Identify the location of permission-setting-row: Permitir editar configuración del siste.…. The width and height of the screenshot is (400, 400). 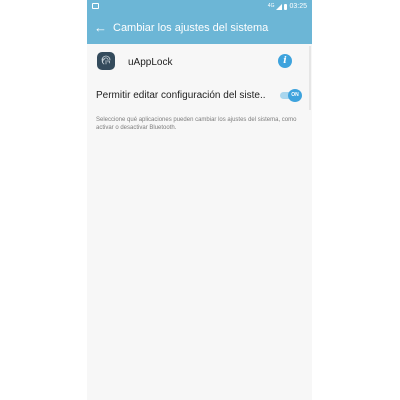
(199, 96).